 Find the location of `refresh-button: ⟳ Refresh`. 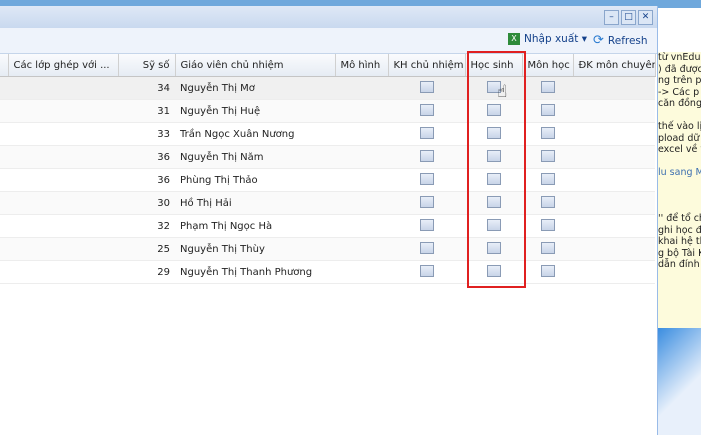

refresh-button: ⟳ Refresh is located at coordinates (620, 40).